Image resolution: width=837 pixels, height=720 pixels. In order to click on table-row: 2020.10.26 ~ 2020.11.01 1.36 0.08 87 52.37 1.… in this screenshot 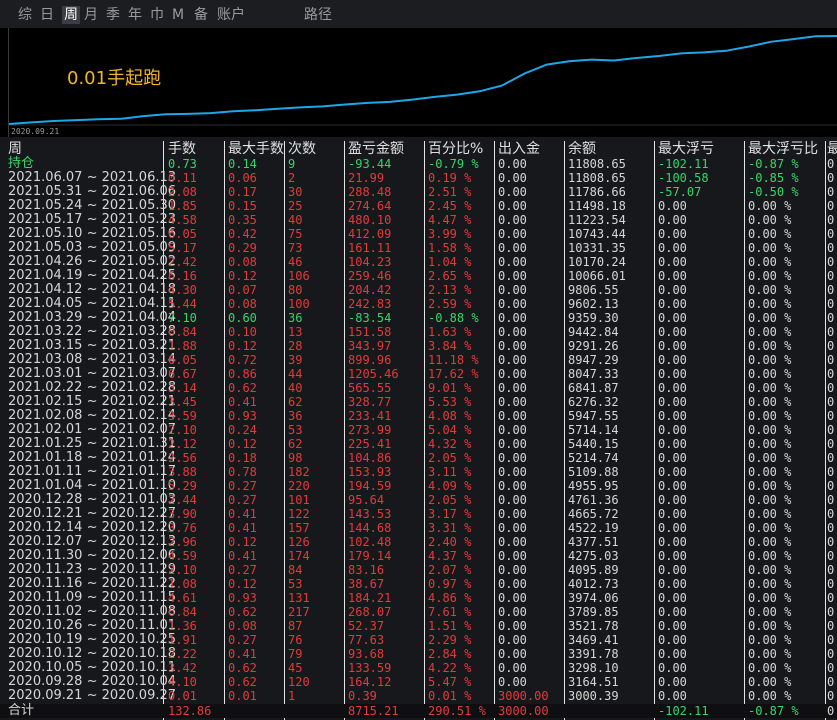, I will do `click(418, 626)`.